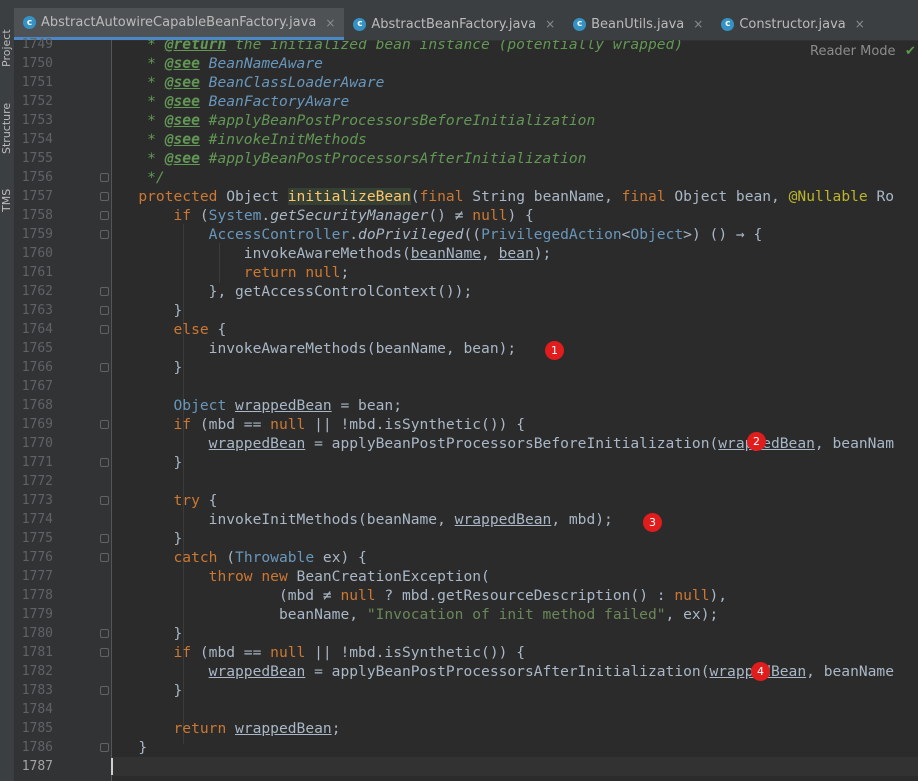 Image resolution: width=918 pixels, height=781 pixels. Describe the element at coordinates (554, 350) in the screenshot. I see `step-badge-1: 1` at that location.